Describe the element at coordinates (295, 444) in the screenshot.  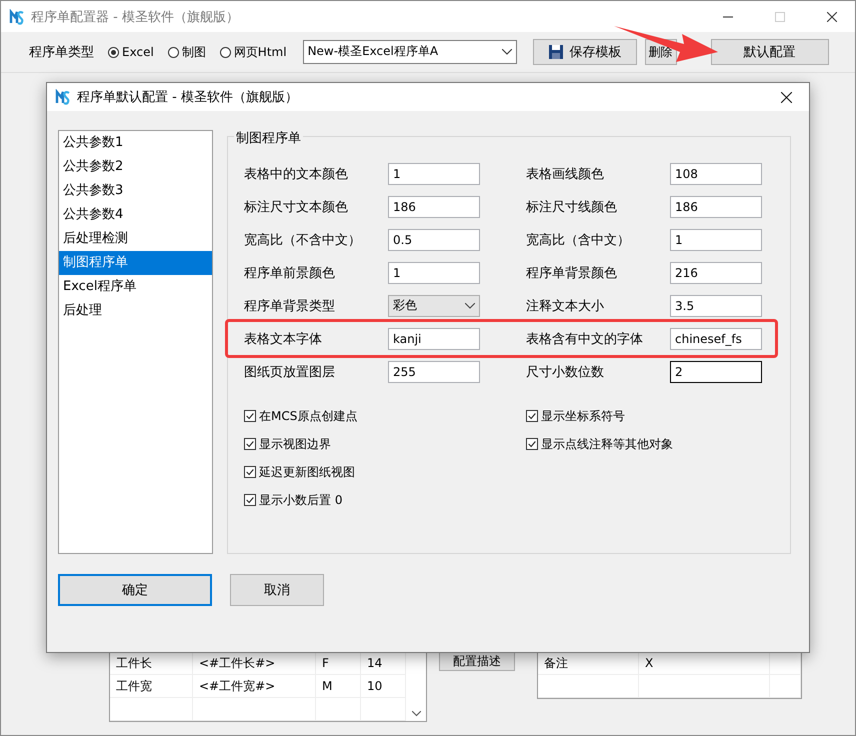
I see `checkbox-label: 显示视图边界` at that location.